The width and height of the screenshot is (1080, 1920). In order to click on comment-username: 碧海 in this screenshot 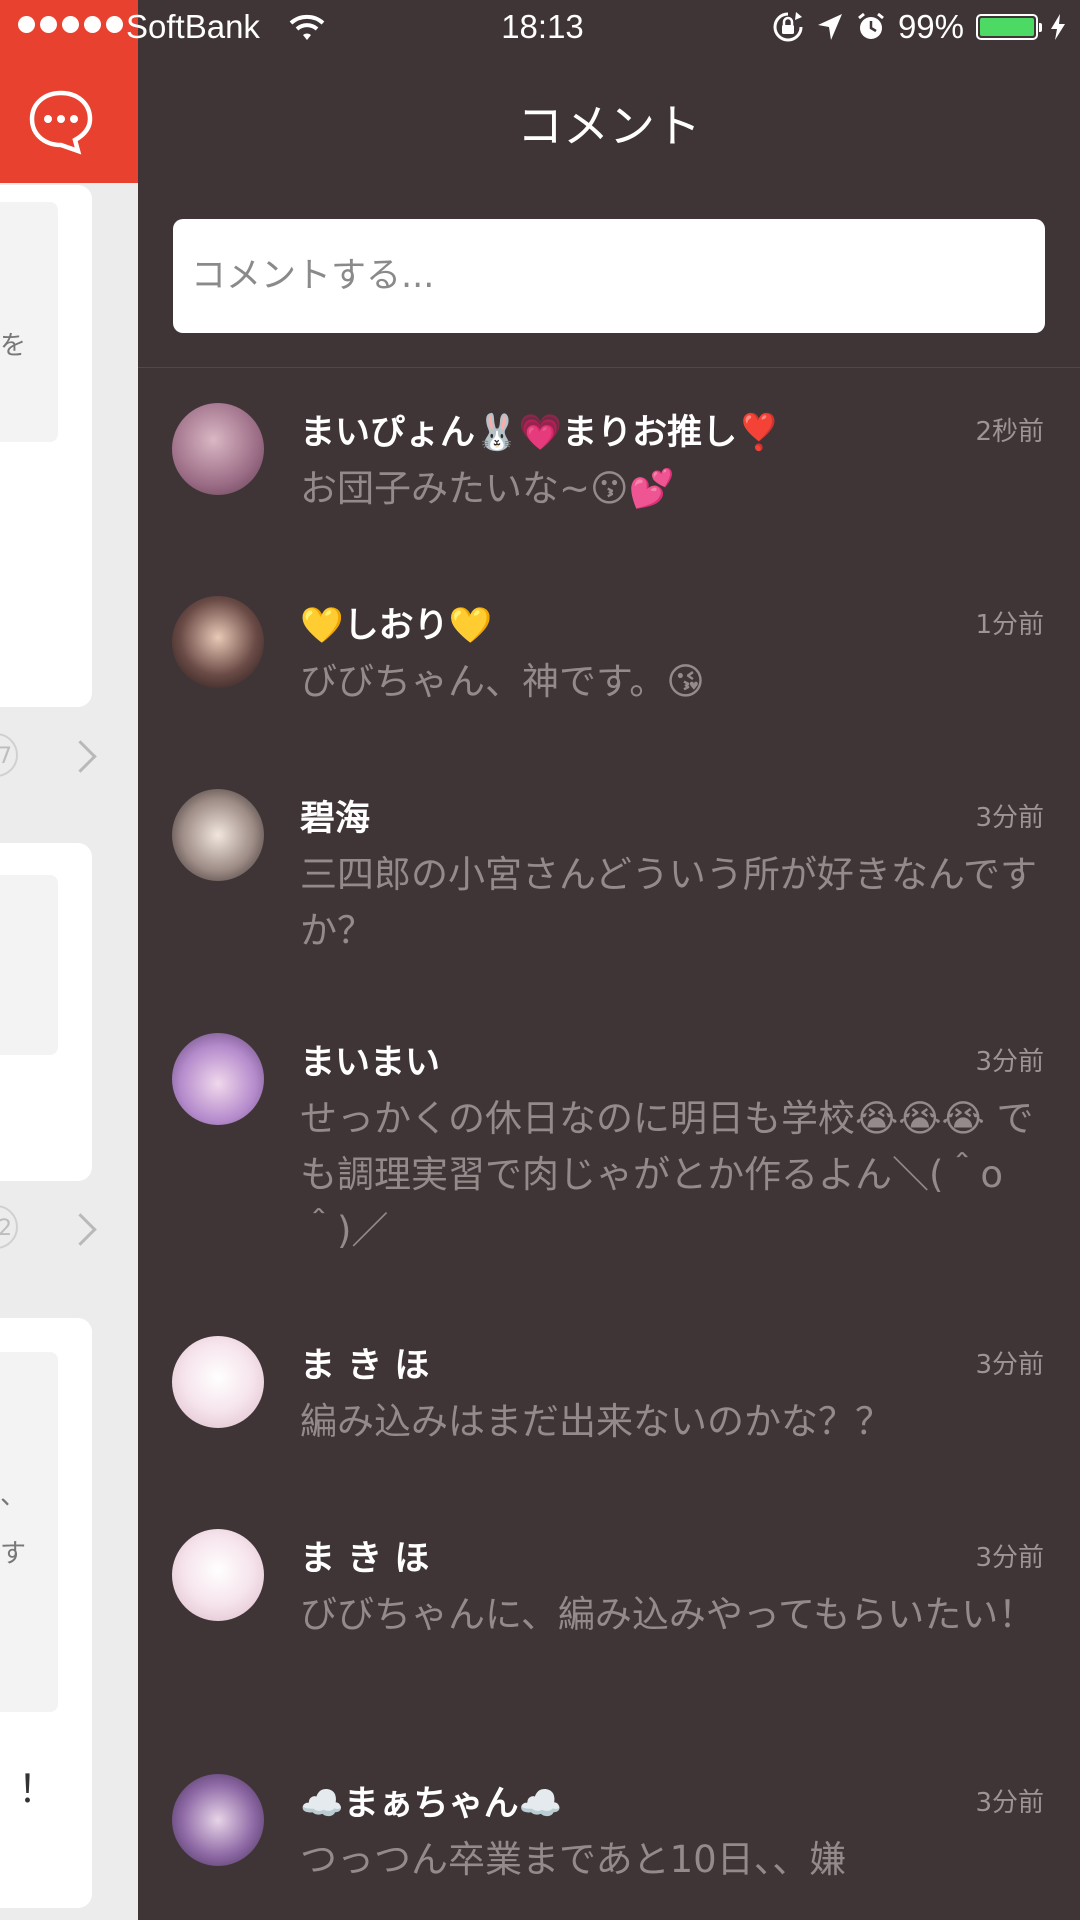, I will do `click(335, 815)`.